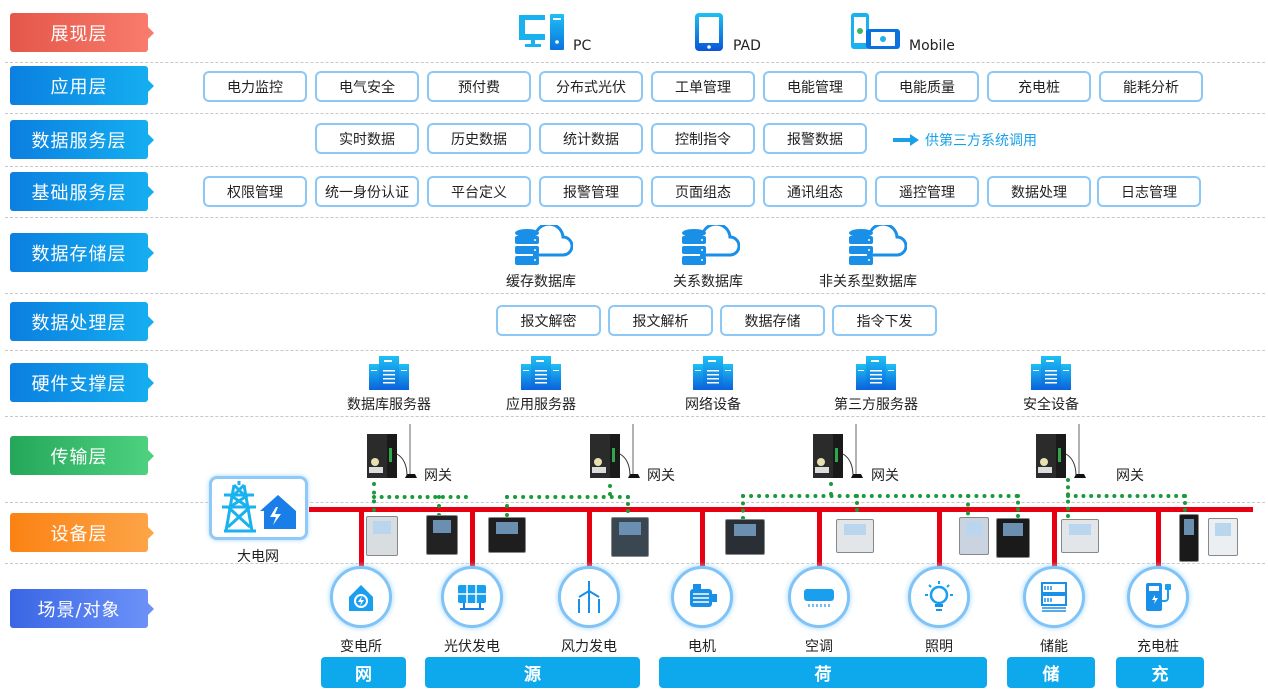 Image resolution: width=1268 pixels, height=694 pixels. Describe the element at coordinates (82, 252) in the screenshot. I see `layer-label-storage: 数据存储层` at that location.